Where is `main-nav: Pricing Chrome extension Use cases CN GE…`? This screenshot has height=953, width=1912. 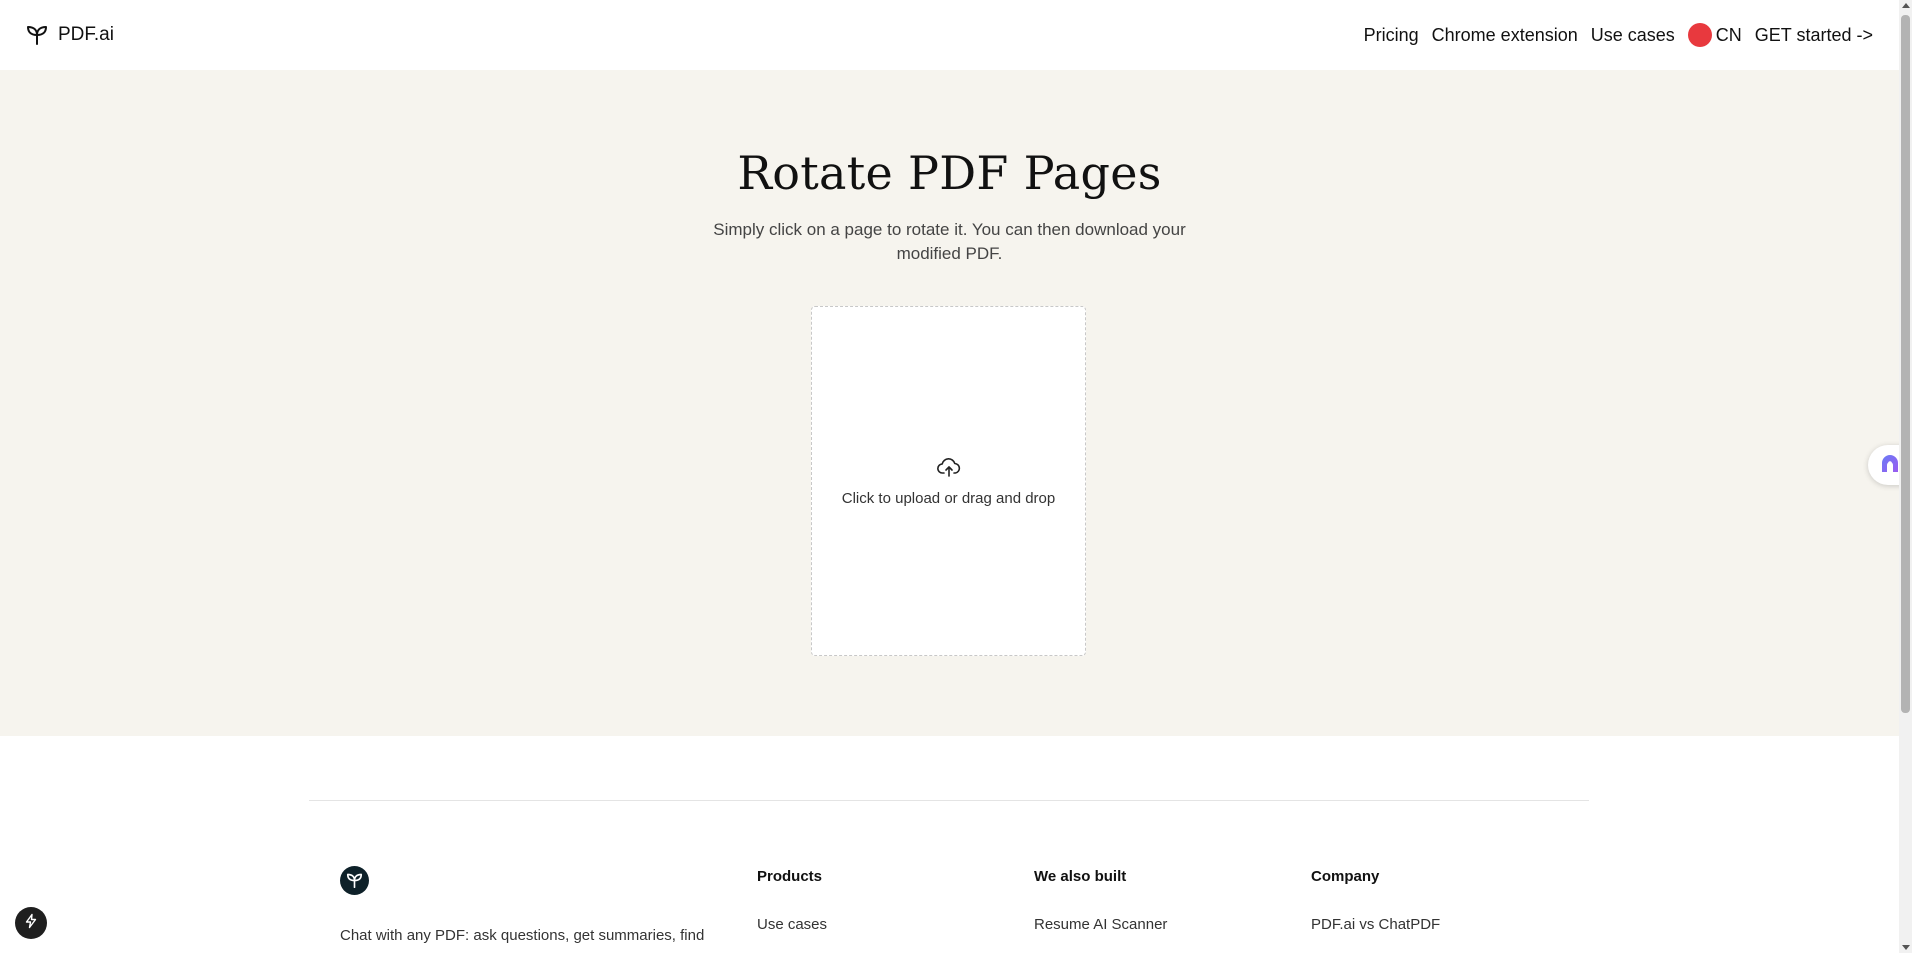
main-nav: Pricing Chrome extension Use cases CN GE… is located at coordinates (1618, 35).